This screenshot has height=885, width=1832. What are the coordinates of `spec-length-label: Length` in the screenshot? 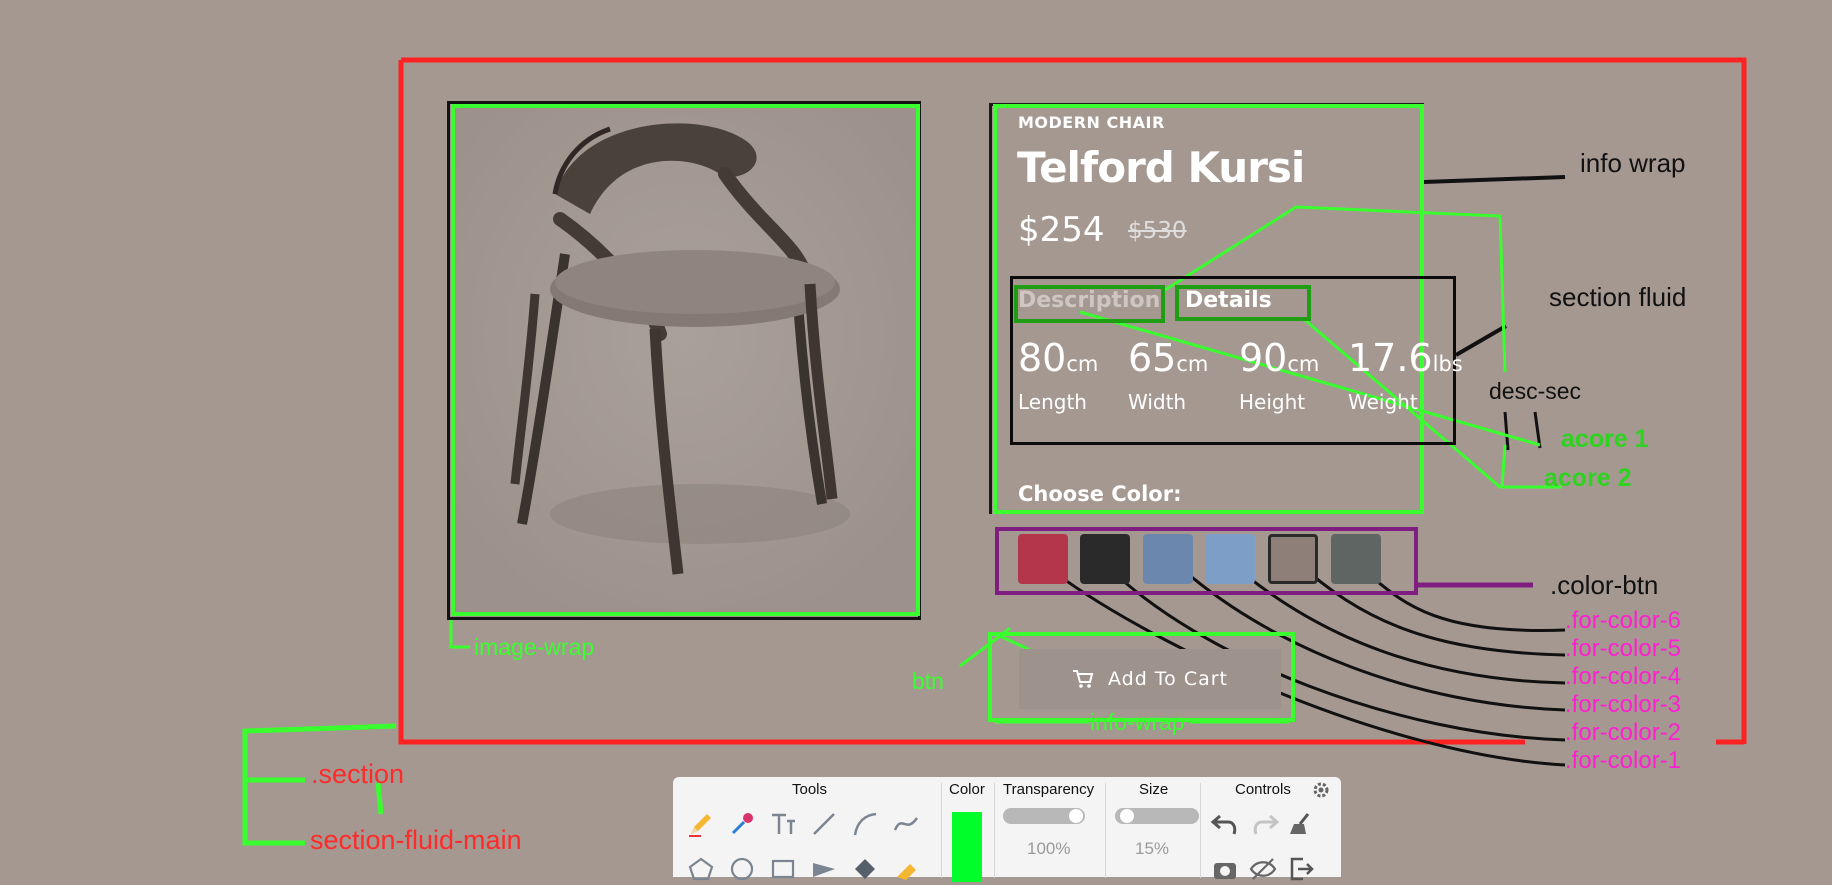 It's located at (1052, 402).